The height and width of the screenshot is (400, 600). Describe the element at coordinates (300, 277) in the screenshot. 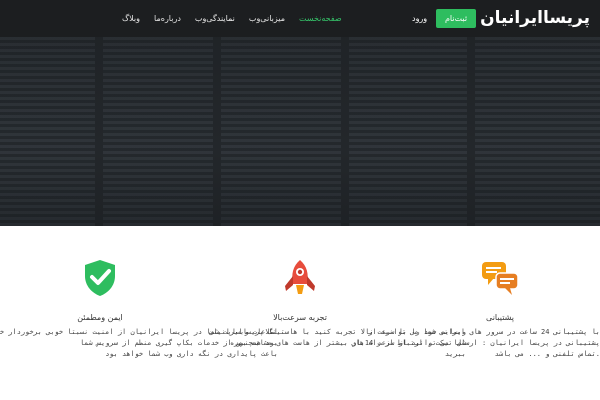

I see `rocket-icon` at that location.